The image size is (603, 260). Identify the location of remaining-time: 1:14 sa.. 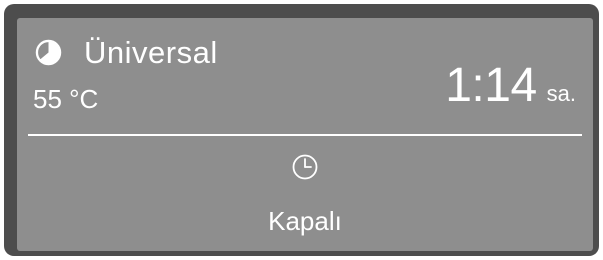
(510, 86).